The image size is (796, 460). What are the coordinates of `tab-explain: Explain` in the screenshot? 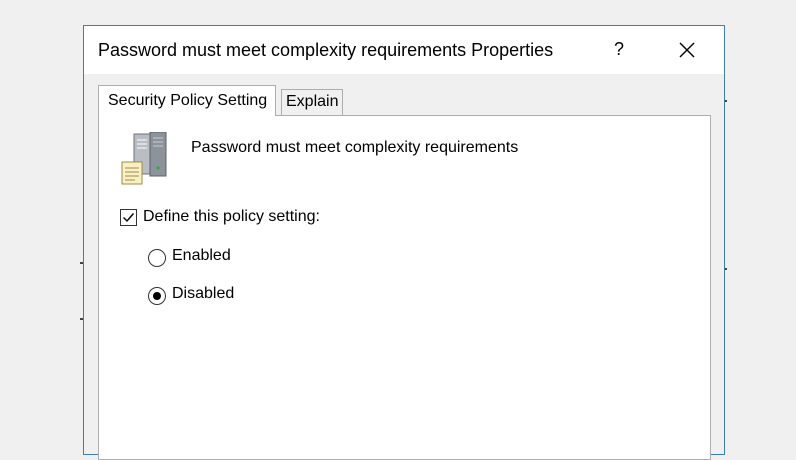 It's located at (312, 102).